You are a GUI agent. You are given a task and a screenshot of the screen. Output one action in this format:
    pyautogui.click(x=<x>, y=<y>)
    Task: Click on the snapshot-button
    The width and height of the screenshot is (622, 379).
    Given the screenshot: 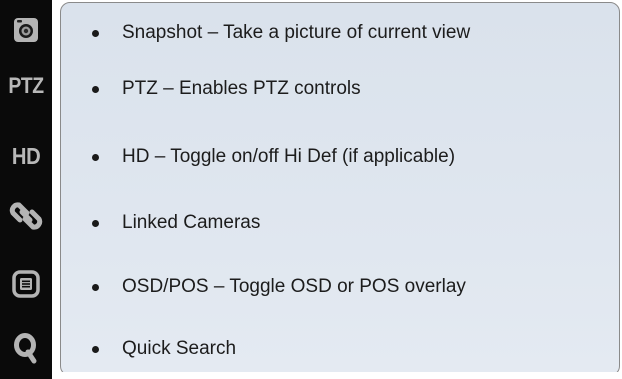 What is the action you would take?
    pyautogui.click(x=26, y=30)
    